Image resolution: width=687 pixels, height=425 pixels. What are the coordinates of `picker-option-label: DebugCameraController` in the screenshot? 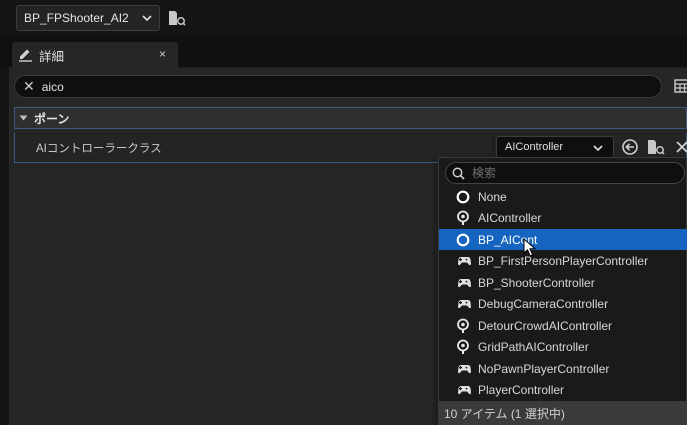 It's located at (543, 303).